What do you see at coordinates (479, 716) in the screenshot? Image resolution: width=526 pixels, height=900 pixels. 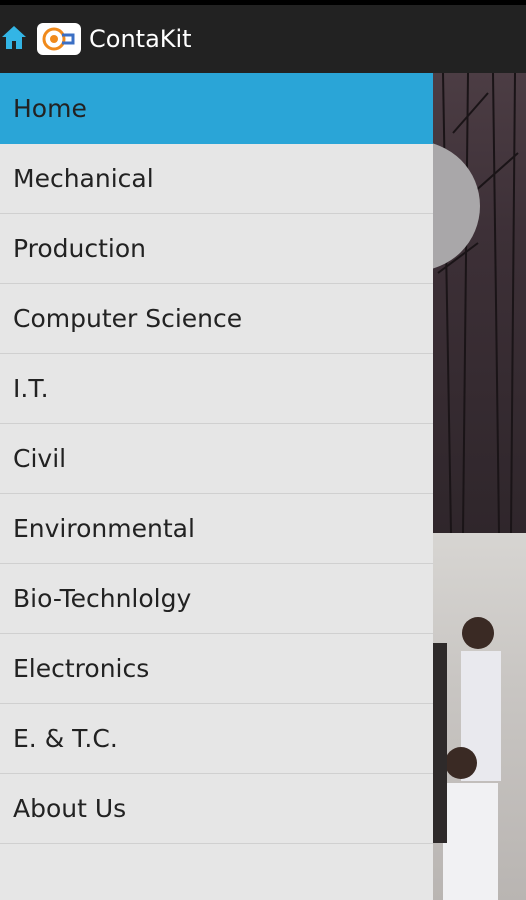 I see `group-photo` at bounding box center [479, 716].